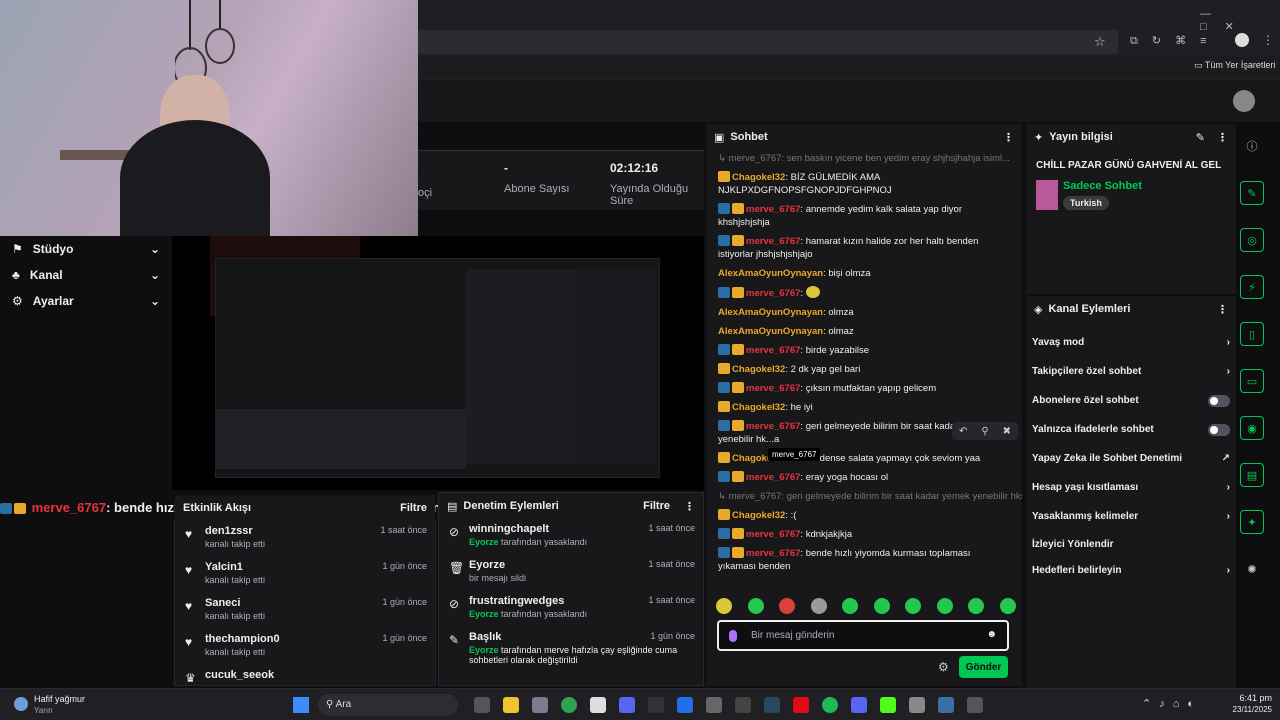  I want to click on list-item: ♥ Yalcin1 kanalı takip etti 1 gün önce, so click(305, 575).